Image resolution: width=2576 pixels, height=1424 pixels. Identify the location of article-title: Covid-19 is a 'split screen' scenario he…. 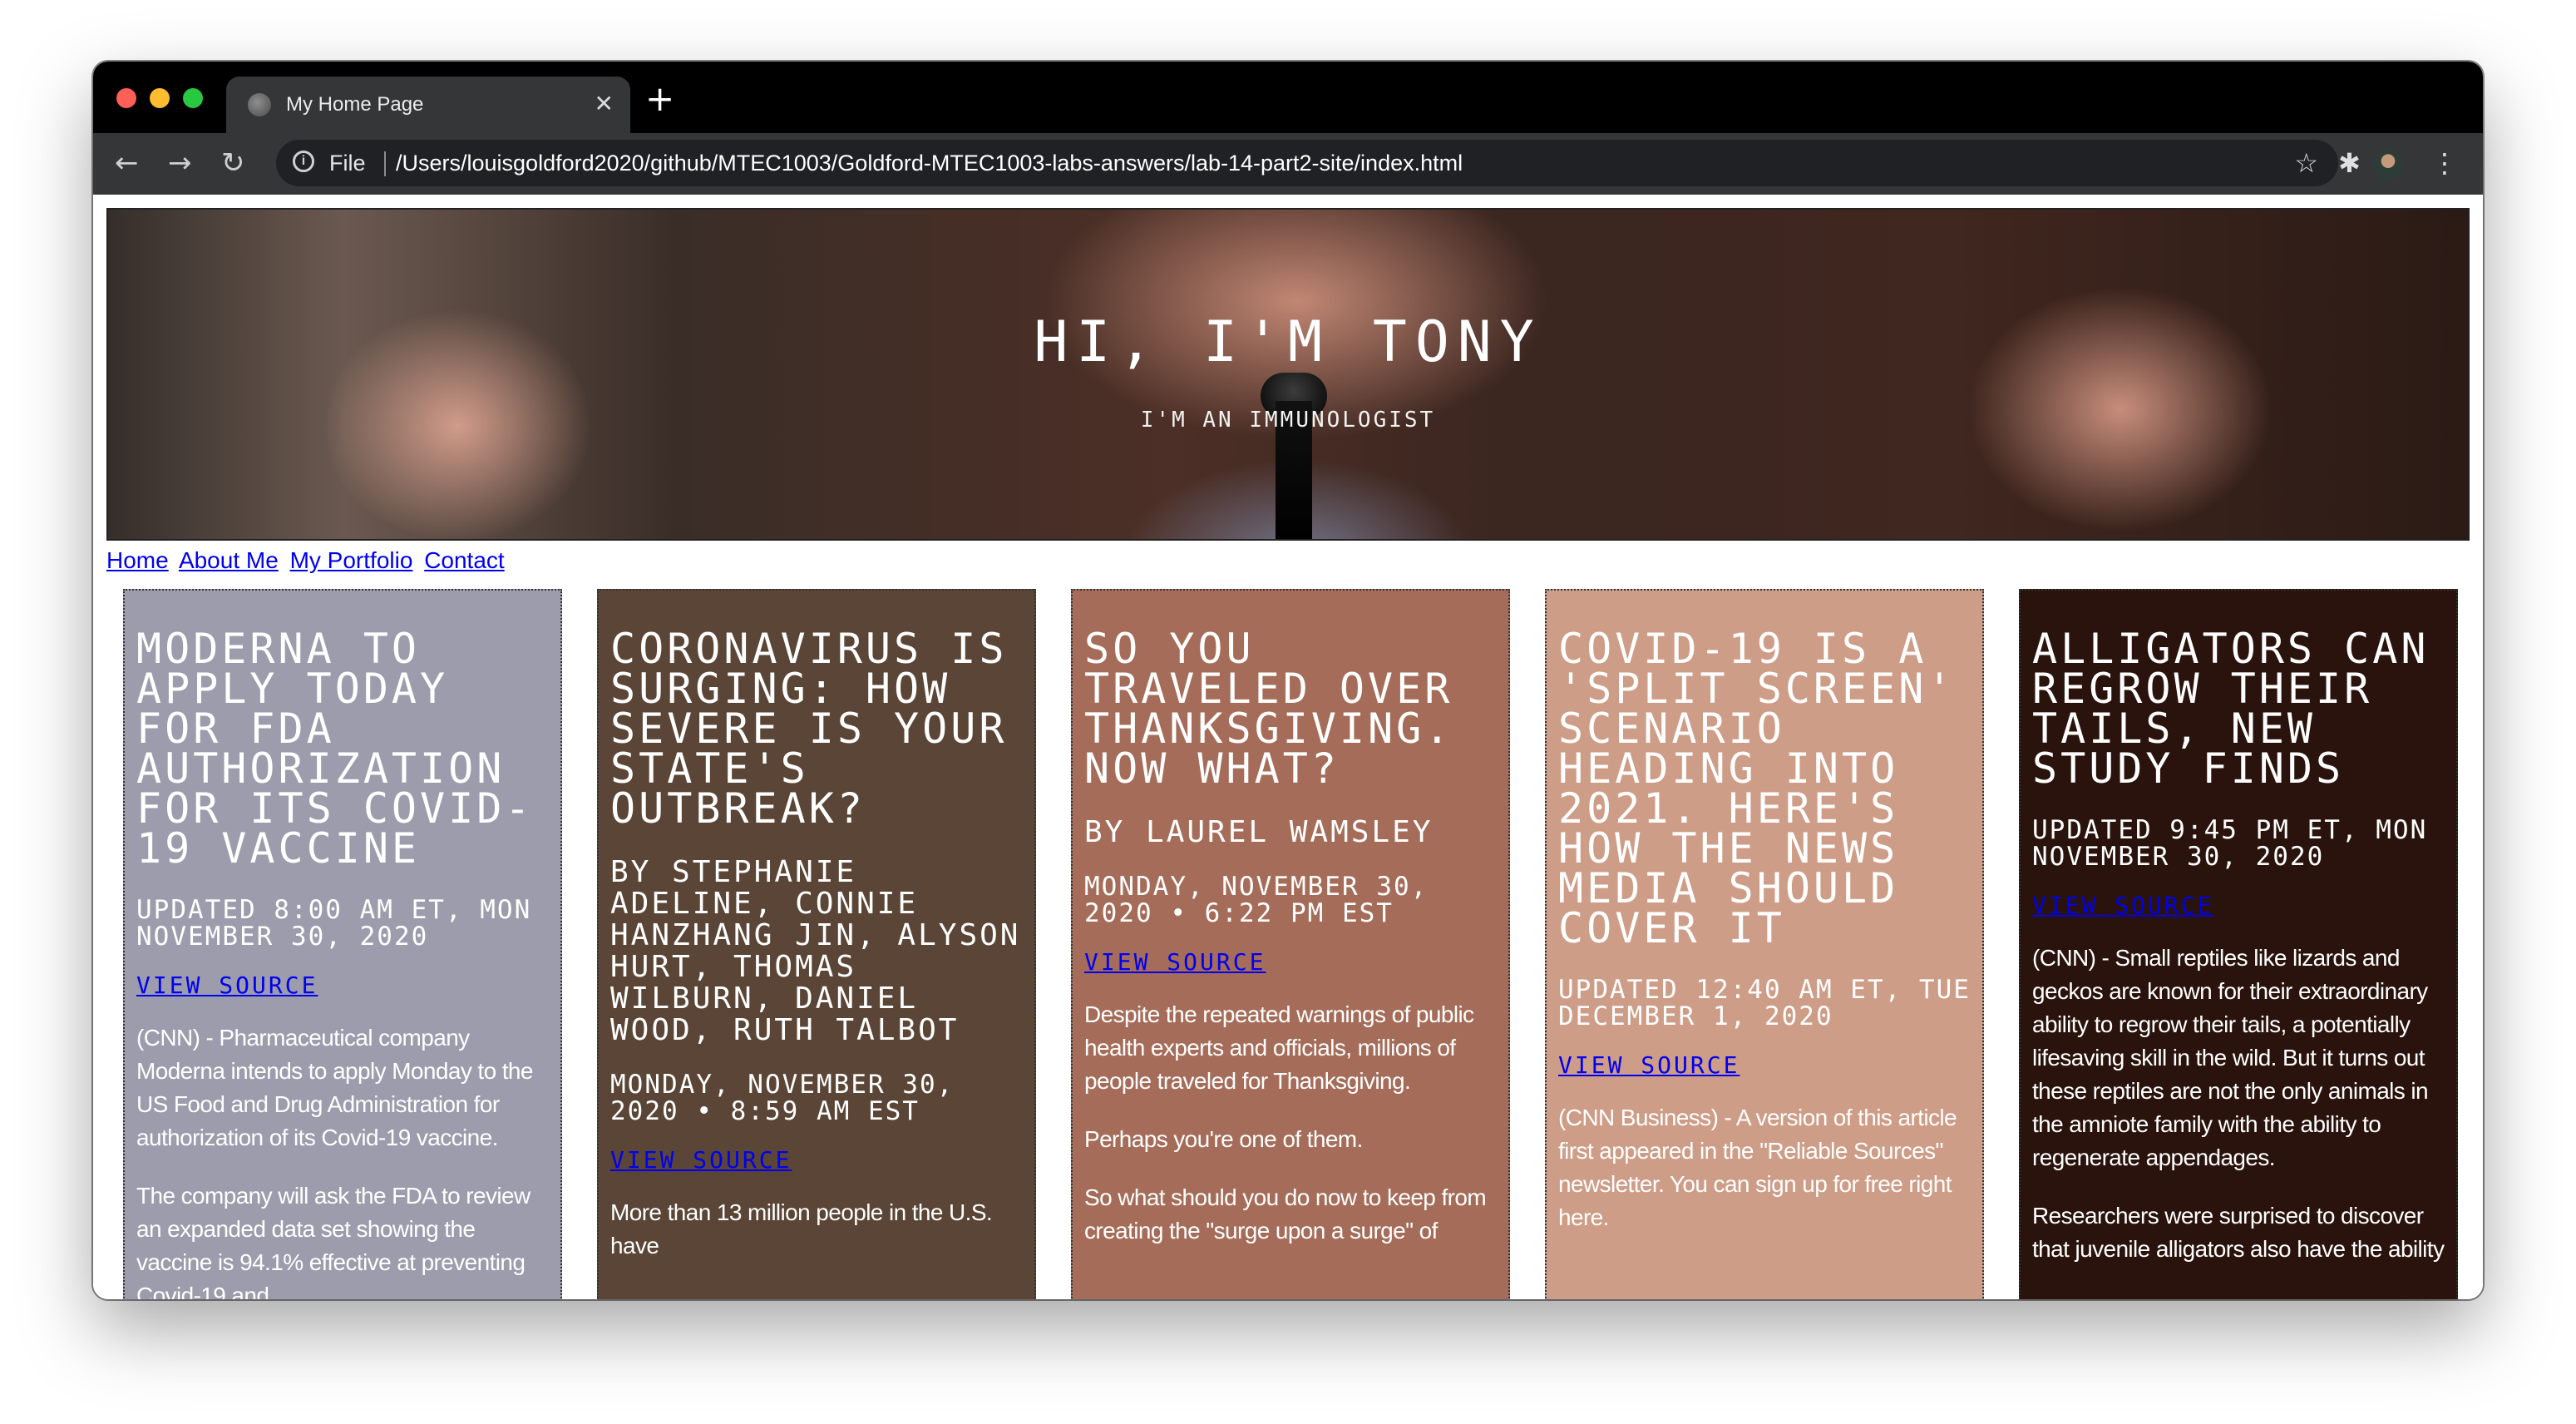
(1757, 788).